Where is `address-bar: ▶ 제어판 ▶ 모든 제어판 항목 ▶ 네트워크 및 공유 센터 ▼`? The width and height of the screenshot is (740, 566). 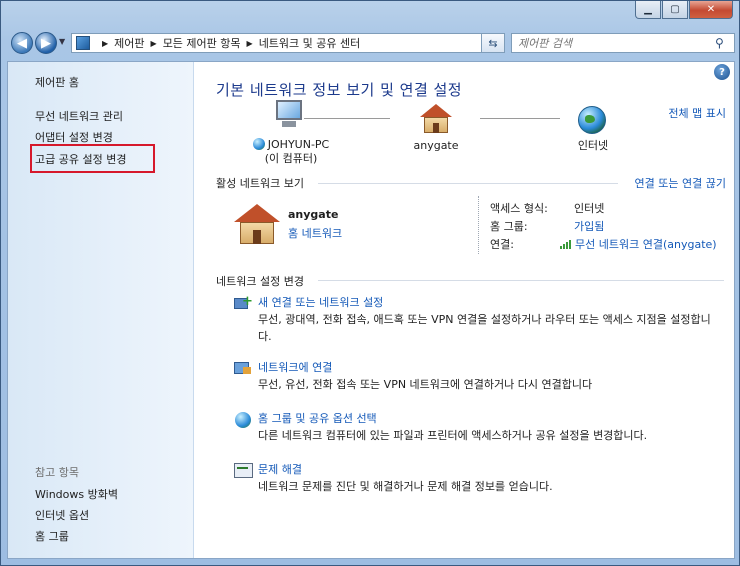
address-bar: ▶ 제어판 ▶ 모든 제어판 항목 ▶ 네트워크 및 공유 센터 ▼ is located at coordinates (286, 43).